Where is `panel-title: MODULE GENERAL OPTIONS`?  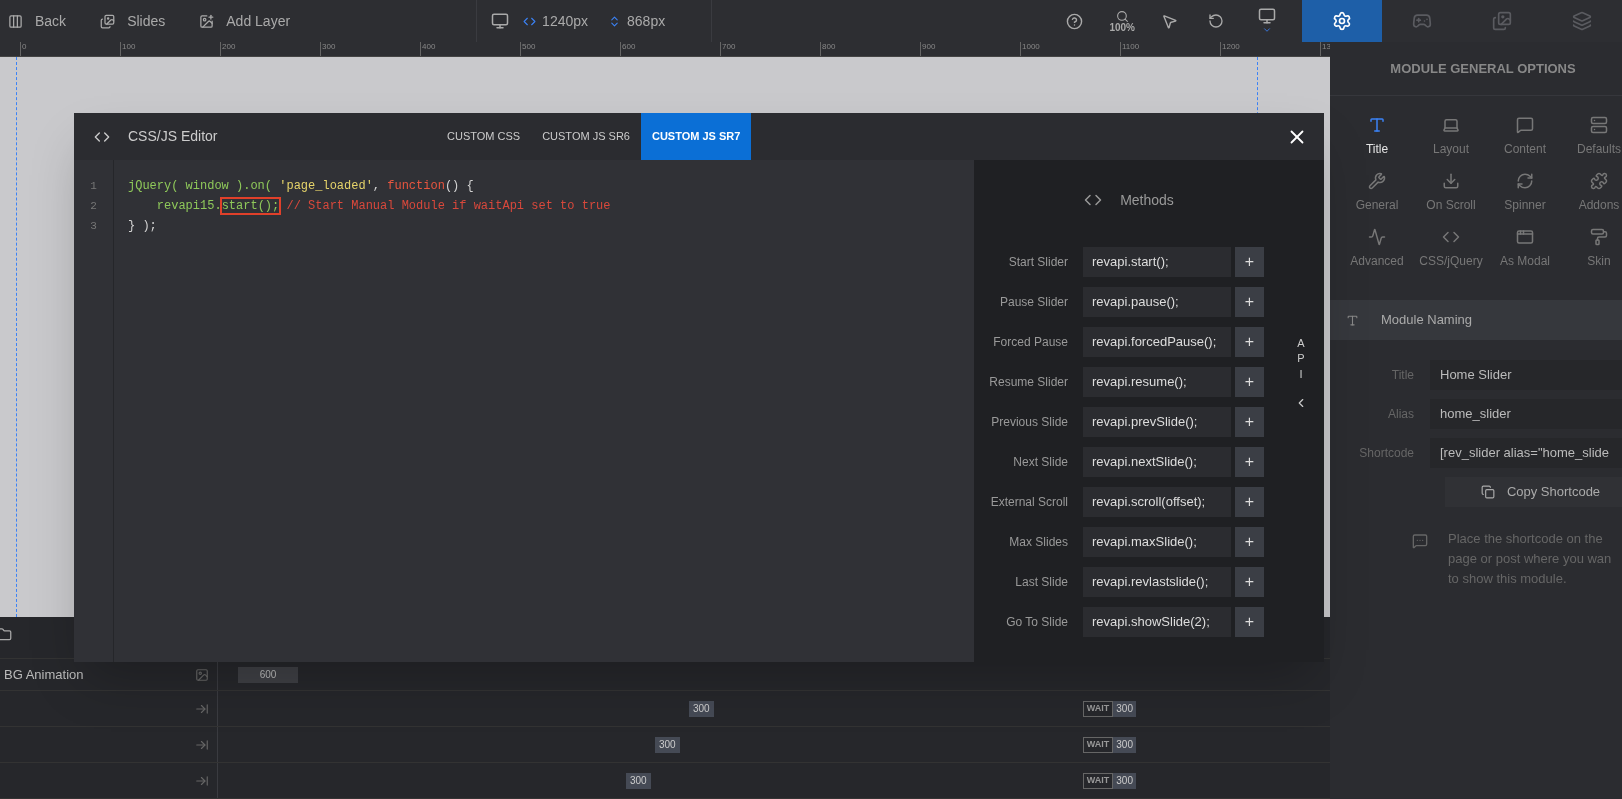 panel-title: MODULE GENERAL OPTIONS is located at coordinates (1483, 68).